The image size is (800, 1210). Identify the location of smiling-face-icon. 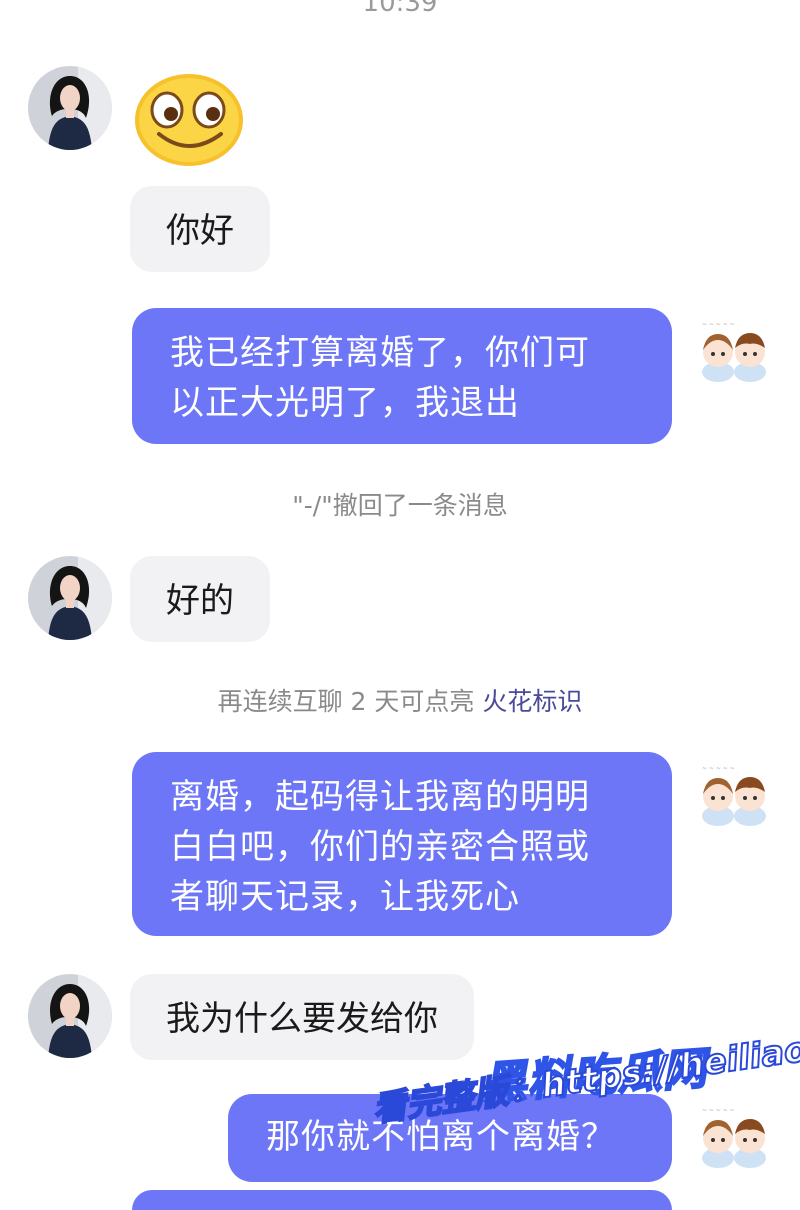
(189, 119).